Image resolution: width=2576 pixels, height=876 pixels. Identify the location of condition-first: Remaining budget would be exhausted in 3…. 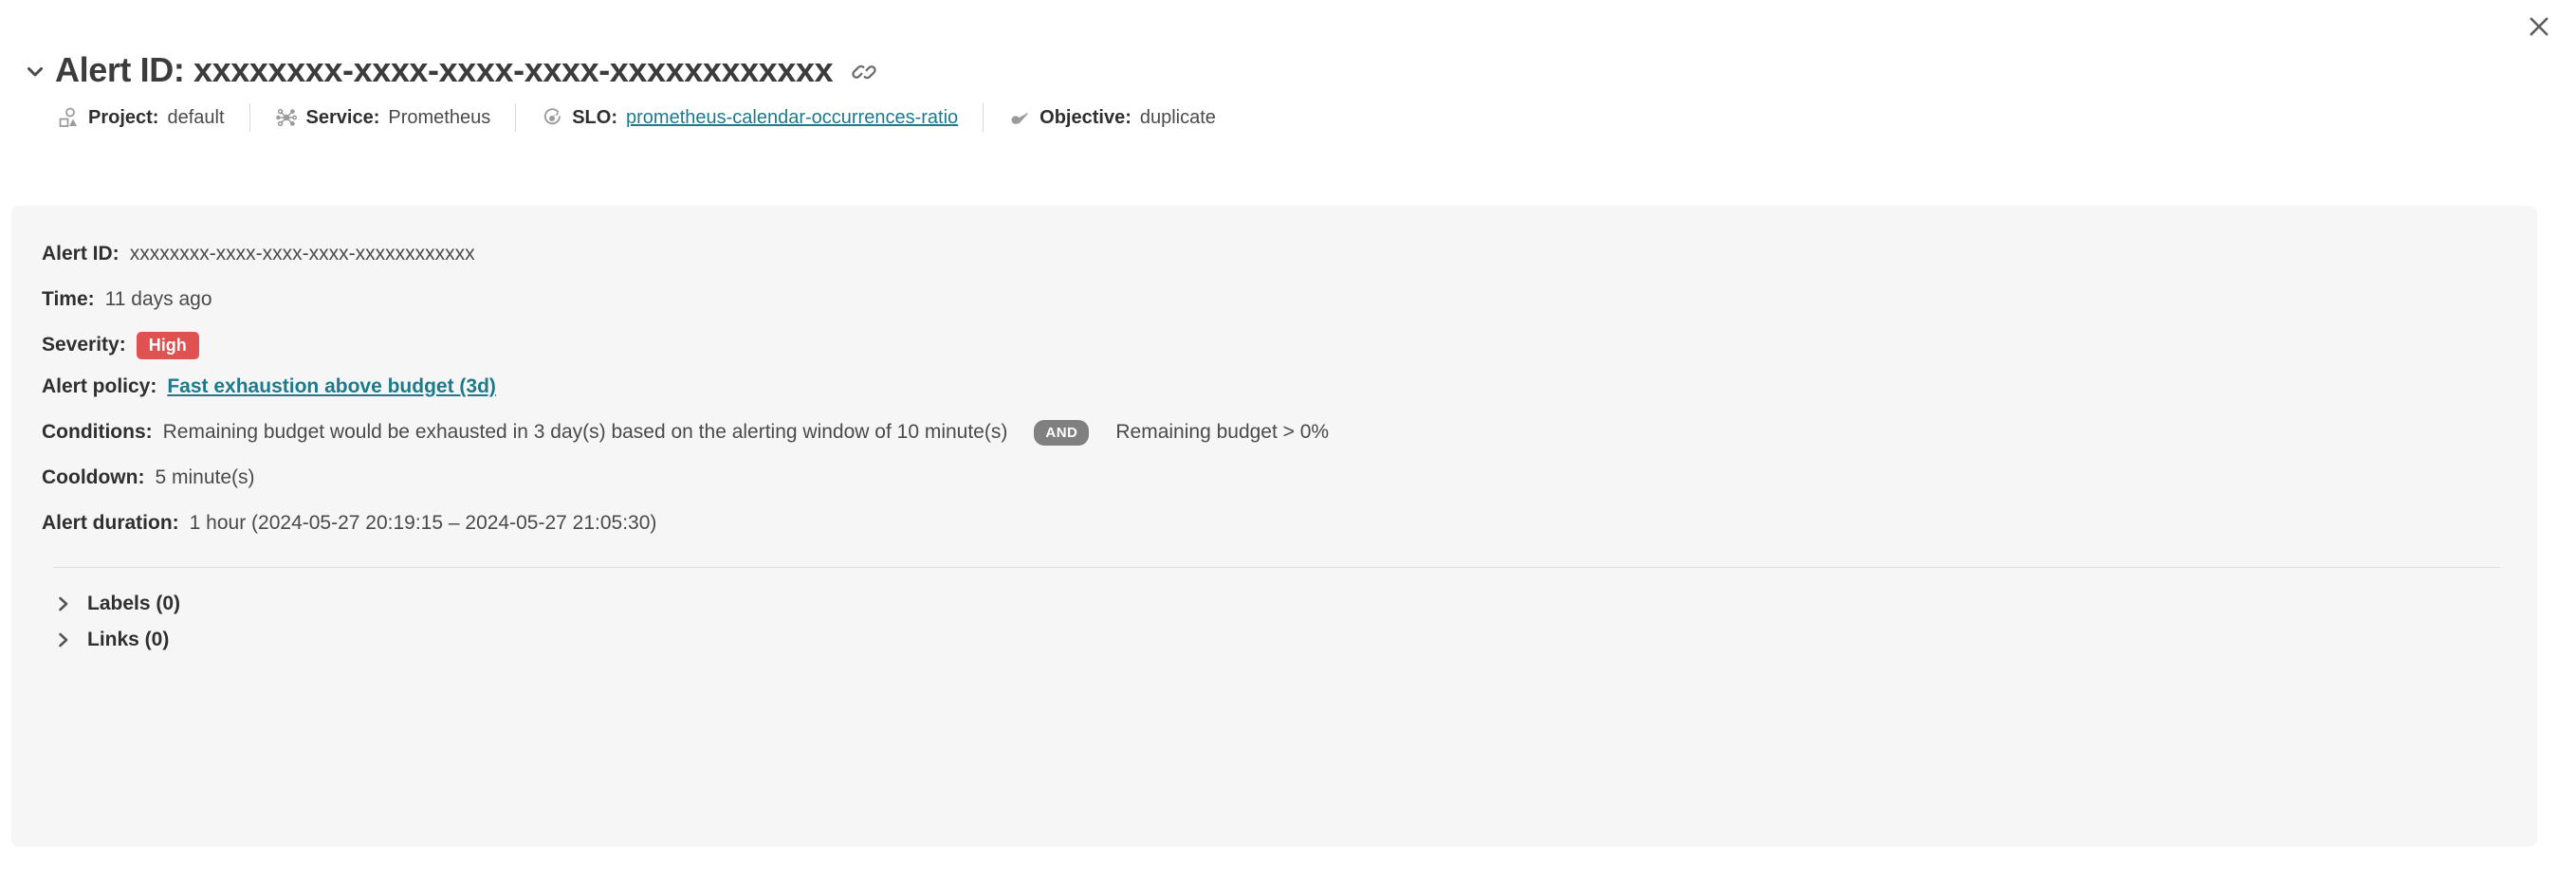
(585, 432).